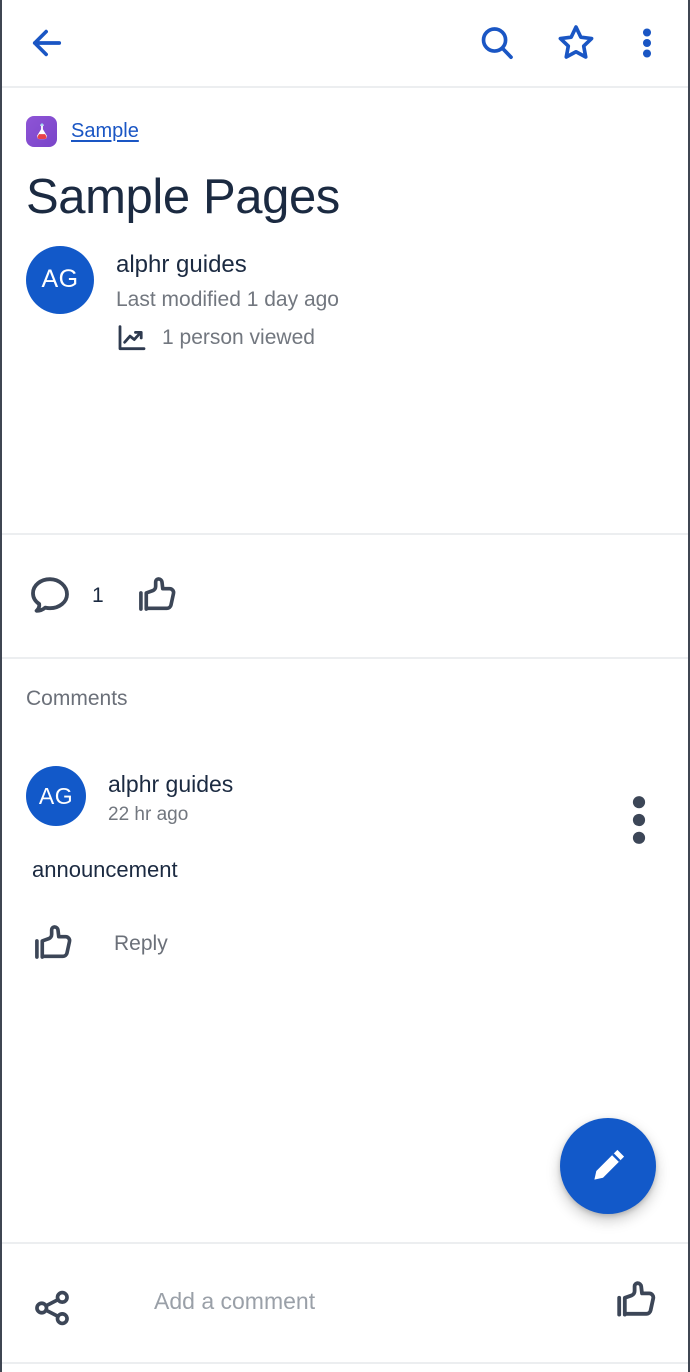 This screenshot has width=690, height=1372. What do you see at coordinates (345, 44) in the screenshot?
I see `app-bar` at bounding box center [345, 44].